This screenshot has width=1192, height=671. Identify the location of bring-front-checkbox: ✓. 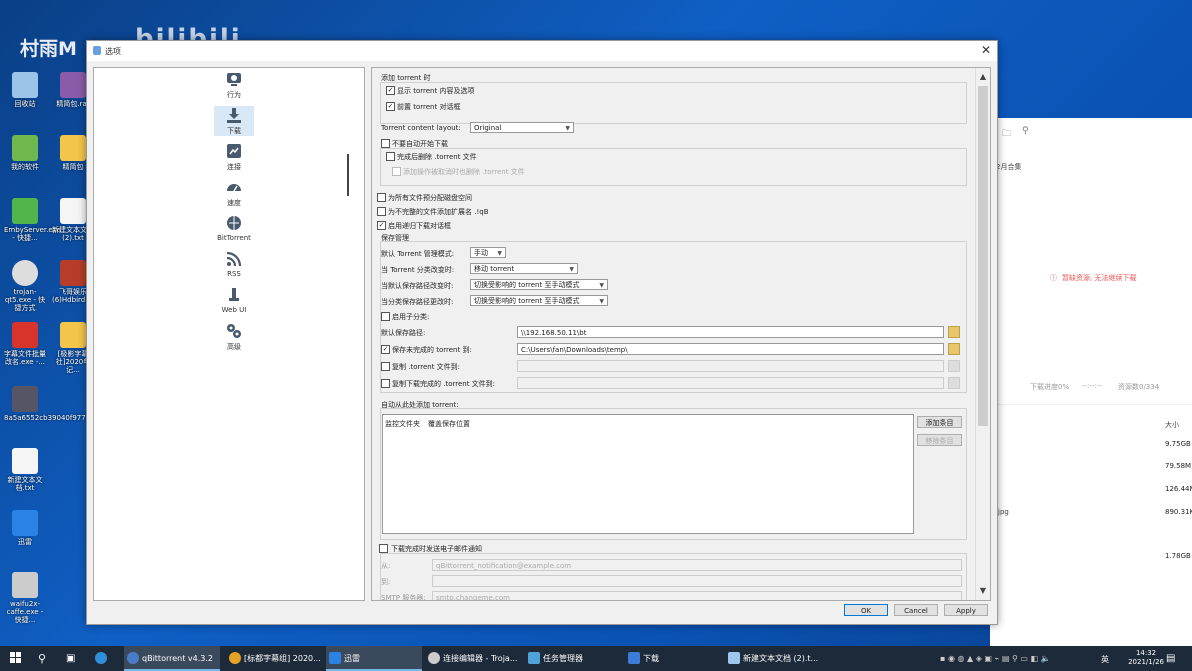
(390, 106).